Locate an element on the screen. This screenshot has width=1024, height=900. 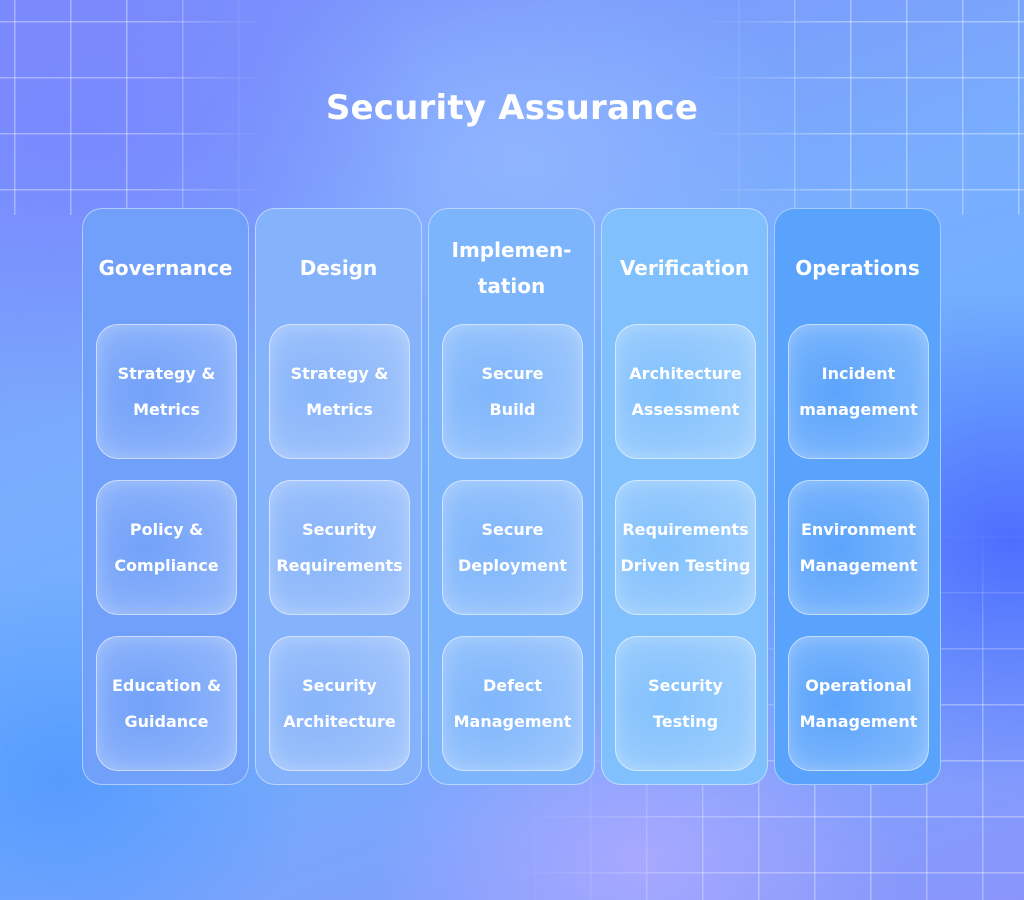
column-header: Verification is located at coordinates (684, 268).